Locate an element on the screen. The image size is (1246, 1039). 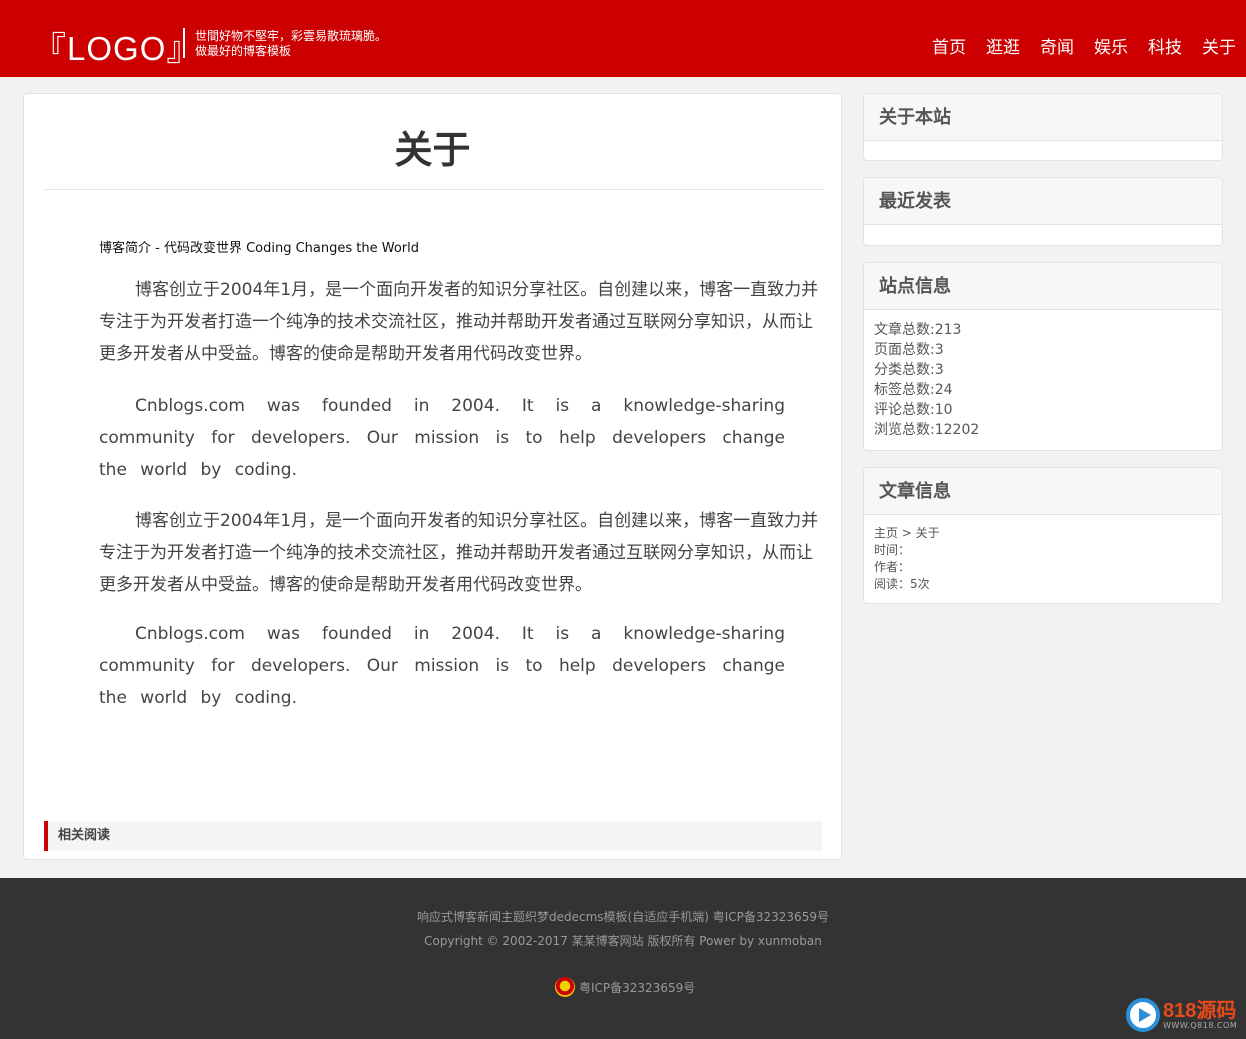
article-time: 时间： is located at coordinates (892, 550).